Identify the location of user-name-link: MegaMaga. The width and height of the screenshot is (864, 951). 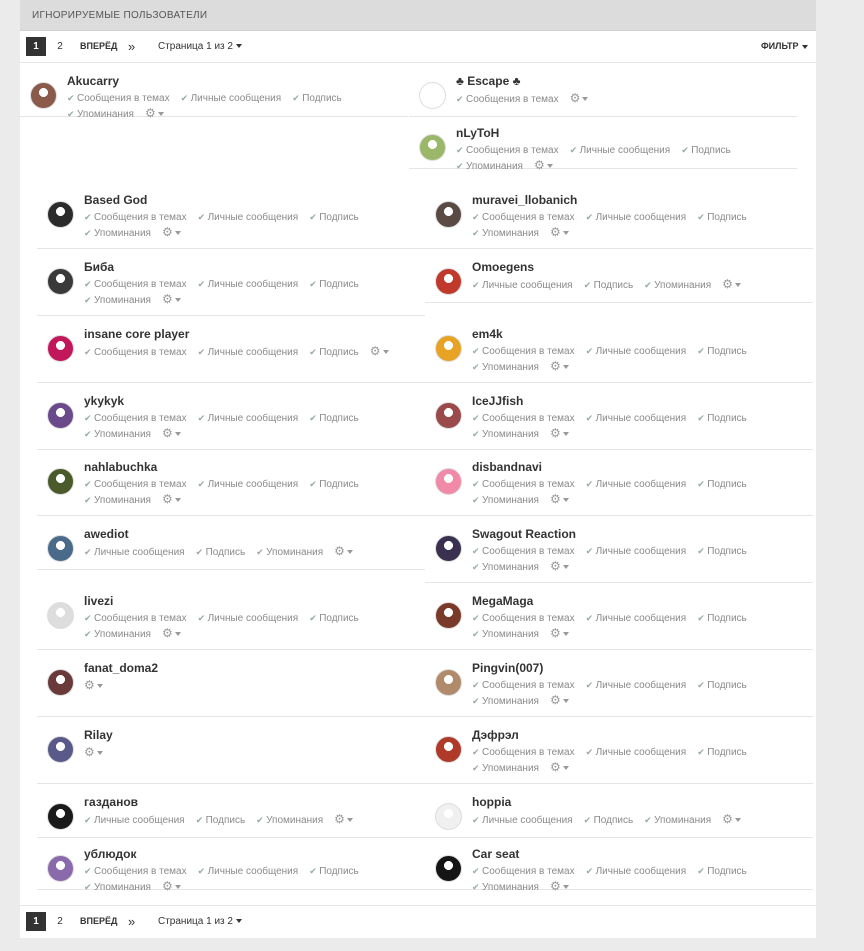
(502, 601).